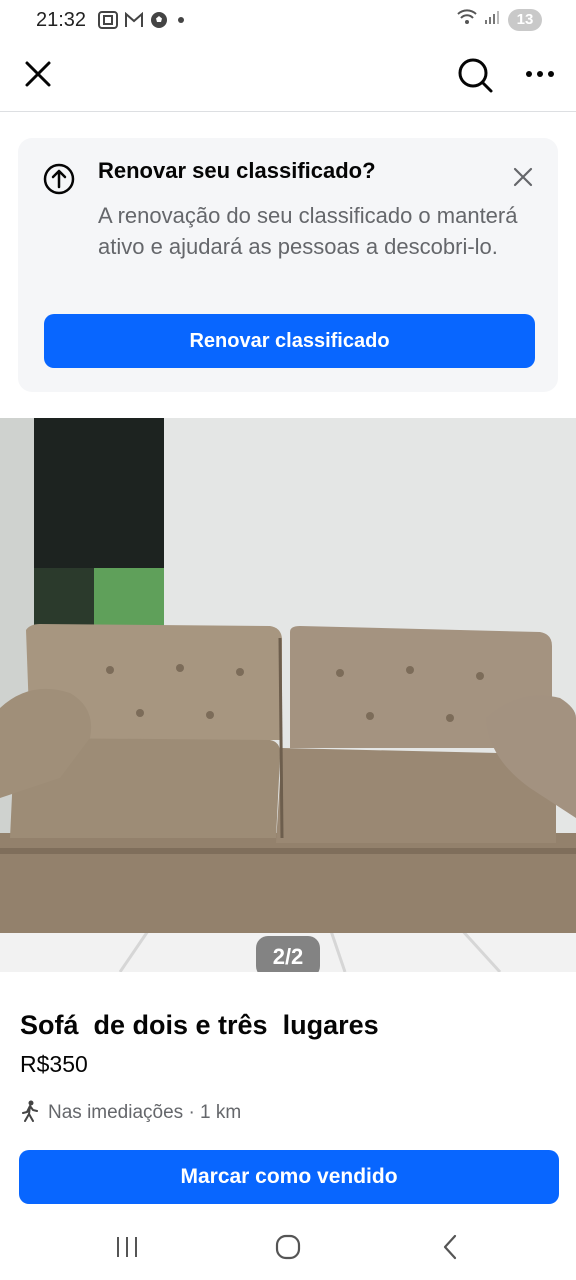 This screenshot has height=1280, width=576. What do you see at coordinates (288, 78) in the screenshot?
I see `top-nav` at bounding box center [288, 78].